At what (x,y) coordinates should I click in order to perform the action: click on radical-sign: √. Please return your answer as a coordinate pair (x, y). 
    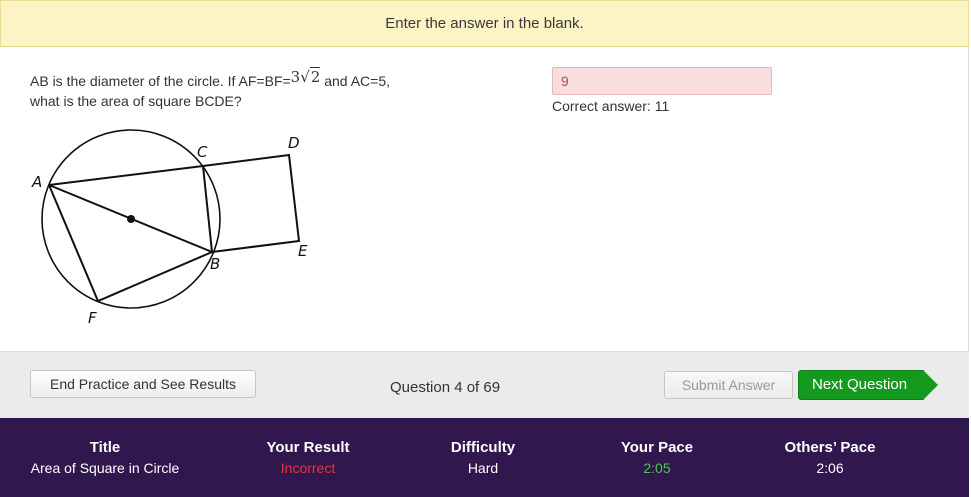
    Looking at the image, I should click on (305, 77).